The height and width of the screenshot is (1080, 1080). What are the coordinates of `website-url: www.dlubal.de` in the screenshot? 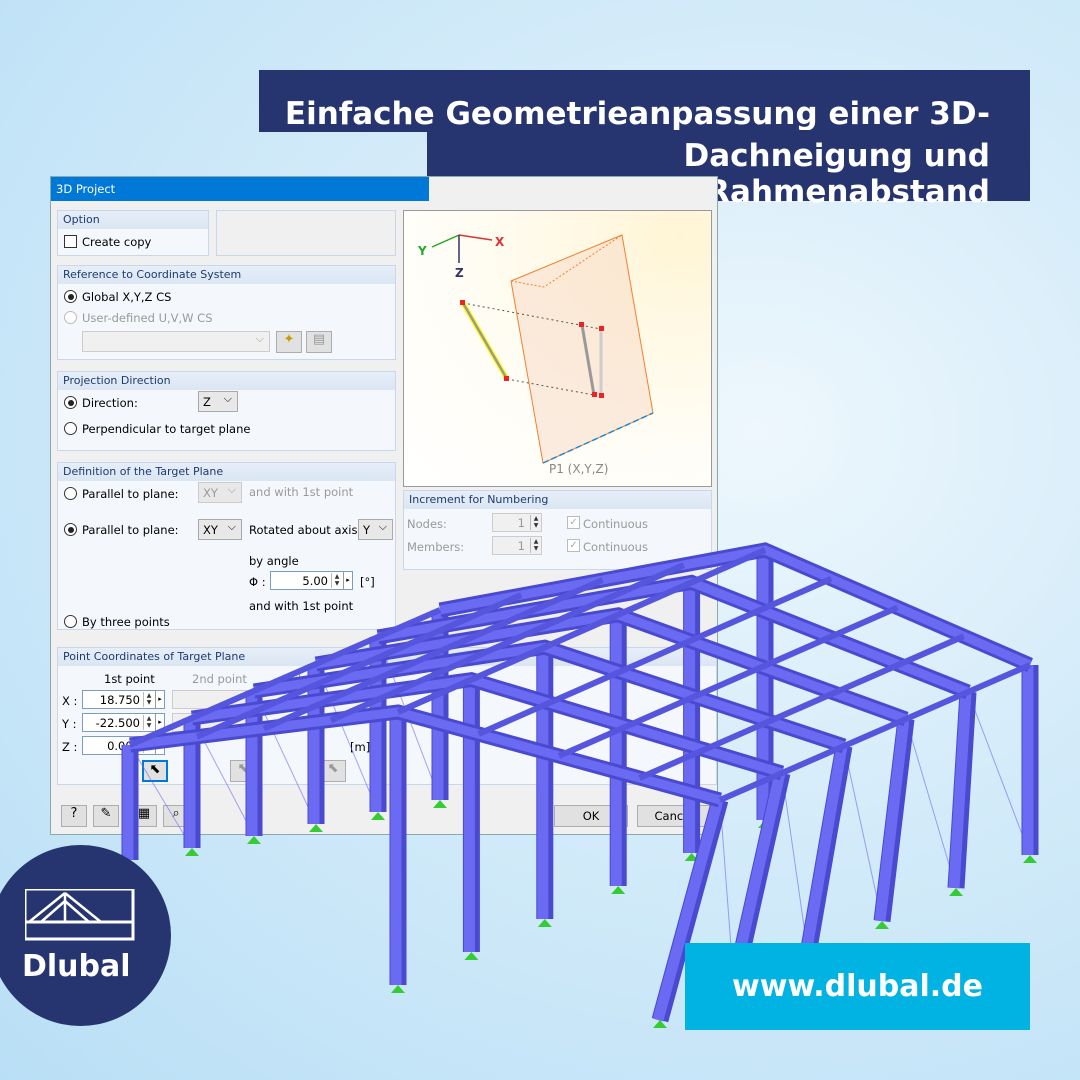 It's located at (857, 986).